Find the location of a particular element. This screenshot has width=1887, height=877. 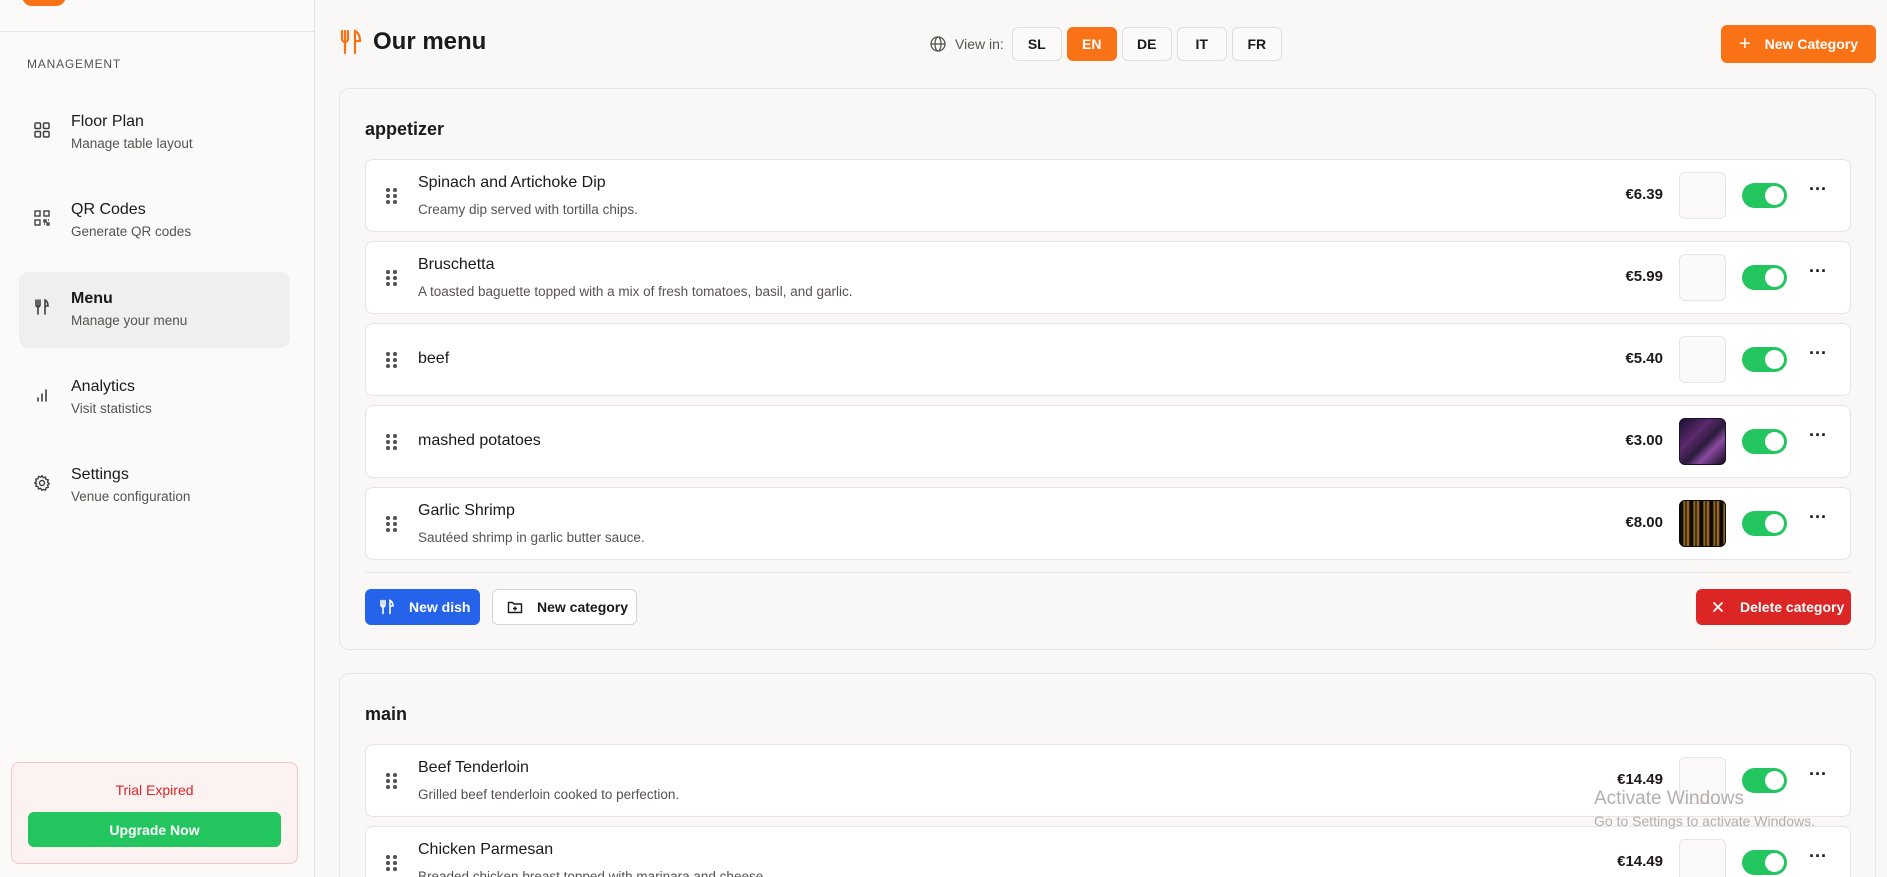

new-category-inline-label: New category is located at coordinates (583, 607).